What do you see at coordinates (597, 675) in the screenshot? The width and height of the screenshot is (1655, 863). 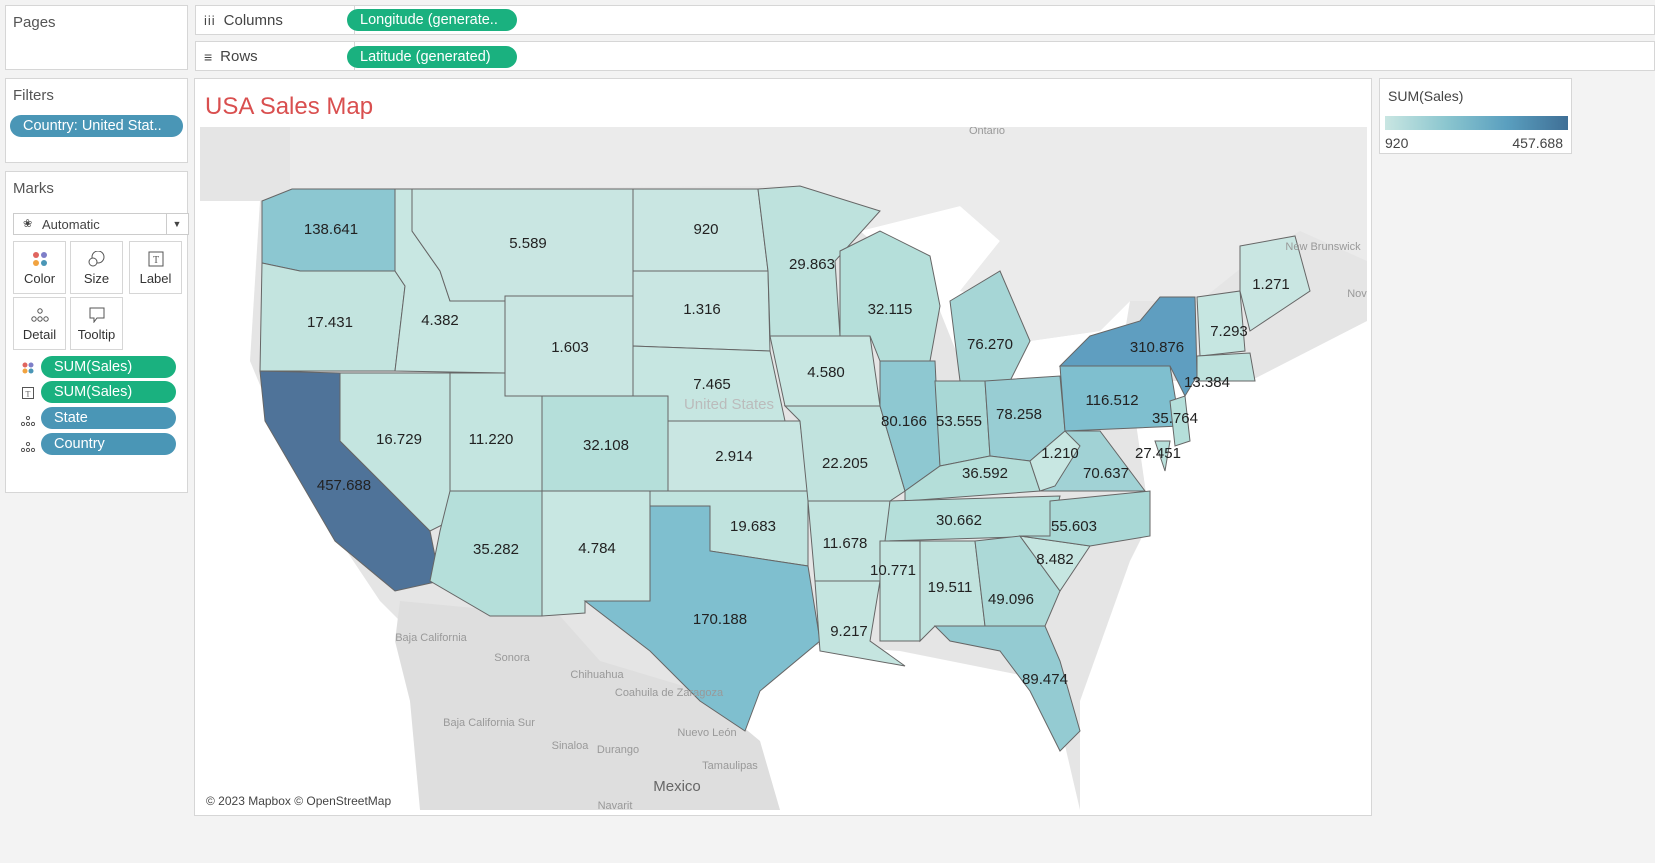 I see `place-label: Chihuahua` at bounding box center [597, 675].